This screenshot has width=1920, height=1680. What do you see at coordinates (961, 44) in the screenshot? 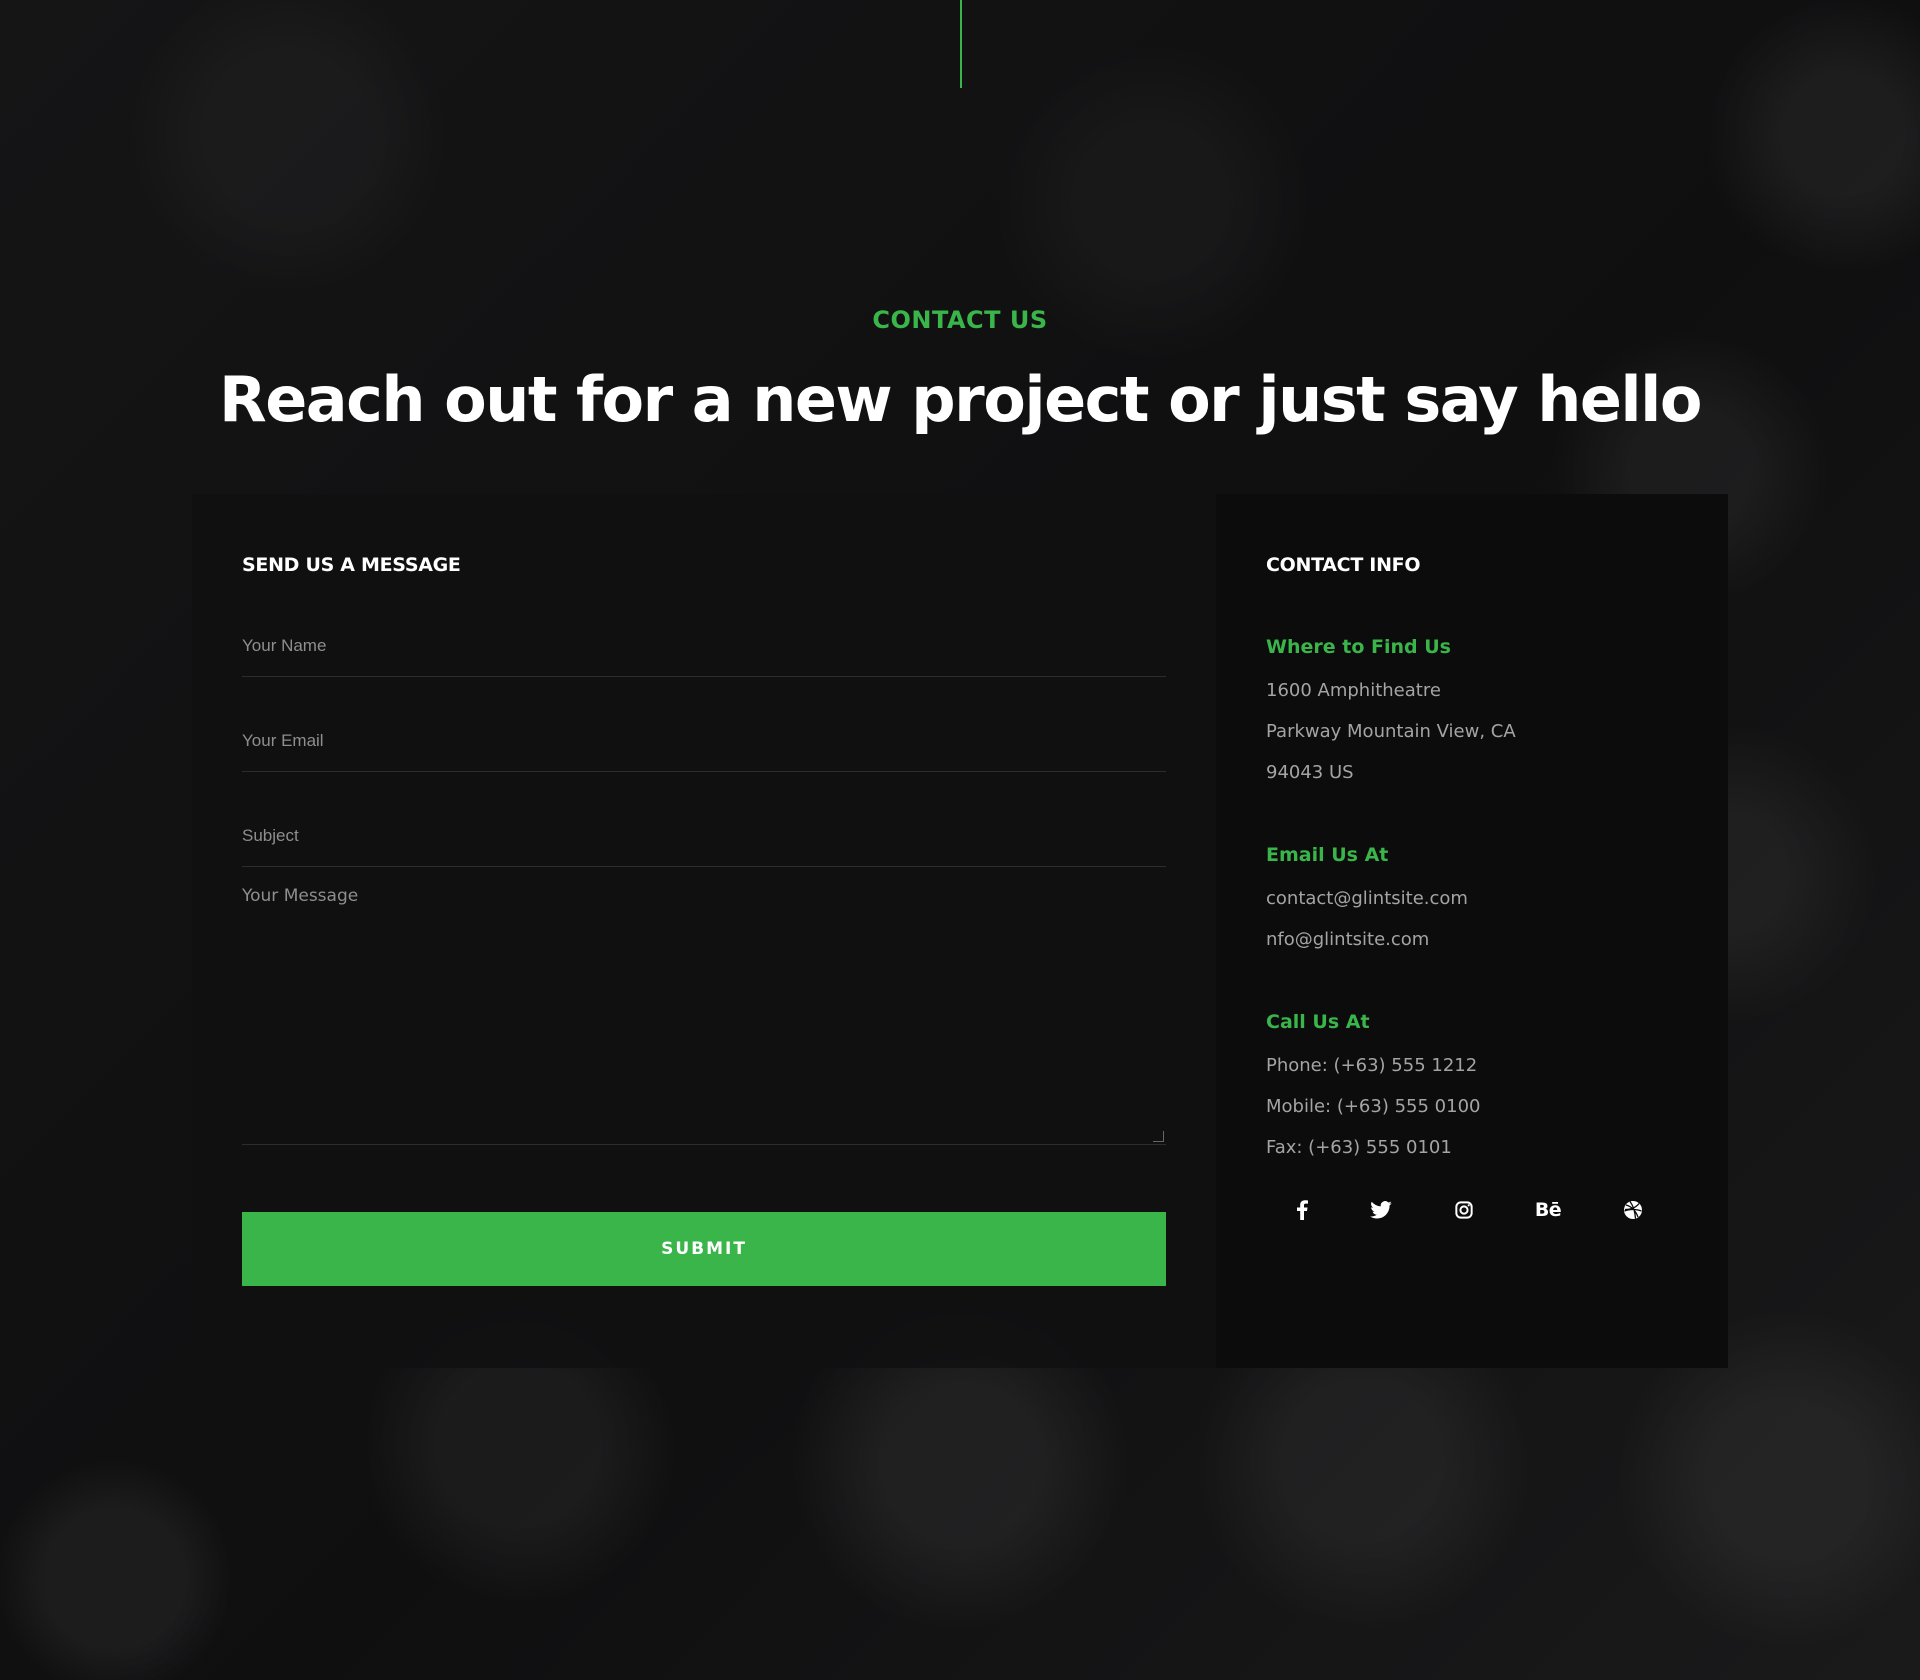
I see `top-accent-line` at bounding box center [961, 44].